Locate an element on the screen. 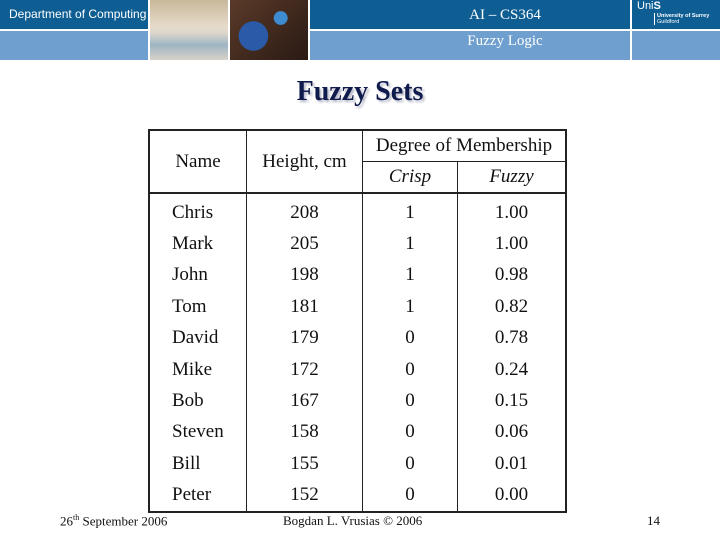 This screenshot has height=540, width=720. header-degree-of-membership: Degree of Membership is located at coordinates (464, 145).